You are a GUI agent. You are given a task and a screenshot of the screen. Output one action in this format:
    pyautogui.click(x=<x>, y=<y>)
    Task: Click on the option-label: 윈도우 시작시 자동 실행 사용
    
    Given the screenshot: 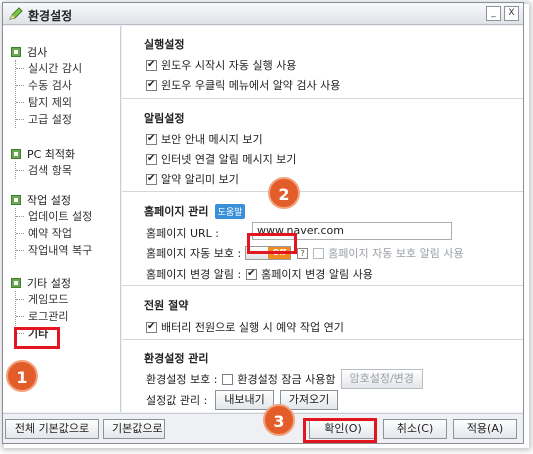 What is the action you would take?
    pyautogui.click(x=229, y=65)
    